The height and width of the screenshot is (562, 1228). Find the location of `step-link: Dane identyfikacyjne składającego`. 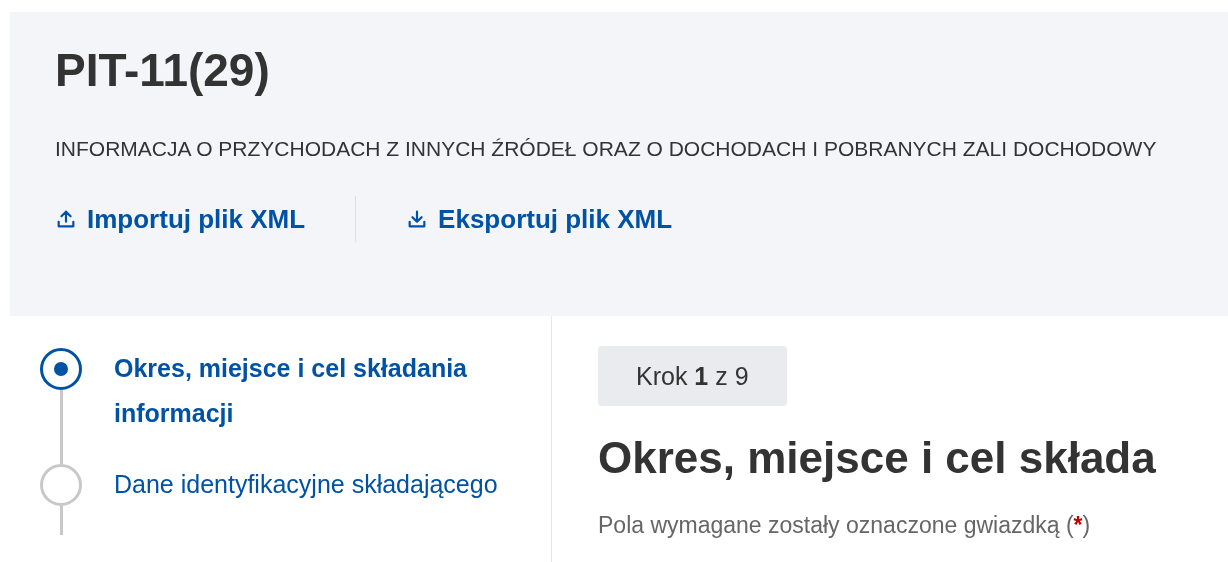

step-link: Dane identyfikacyjne składającego is located at coordinates (314, 498).